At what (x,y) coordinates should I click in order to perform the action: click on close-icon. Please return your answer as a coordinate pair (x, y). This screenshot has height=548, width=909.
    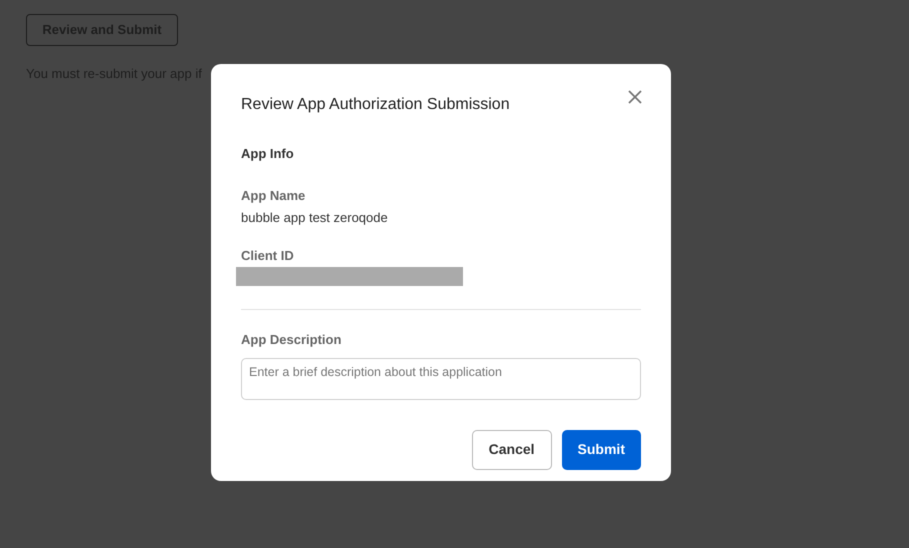
    Looking at the image, I should click on (635, 97).